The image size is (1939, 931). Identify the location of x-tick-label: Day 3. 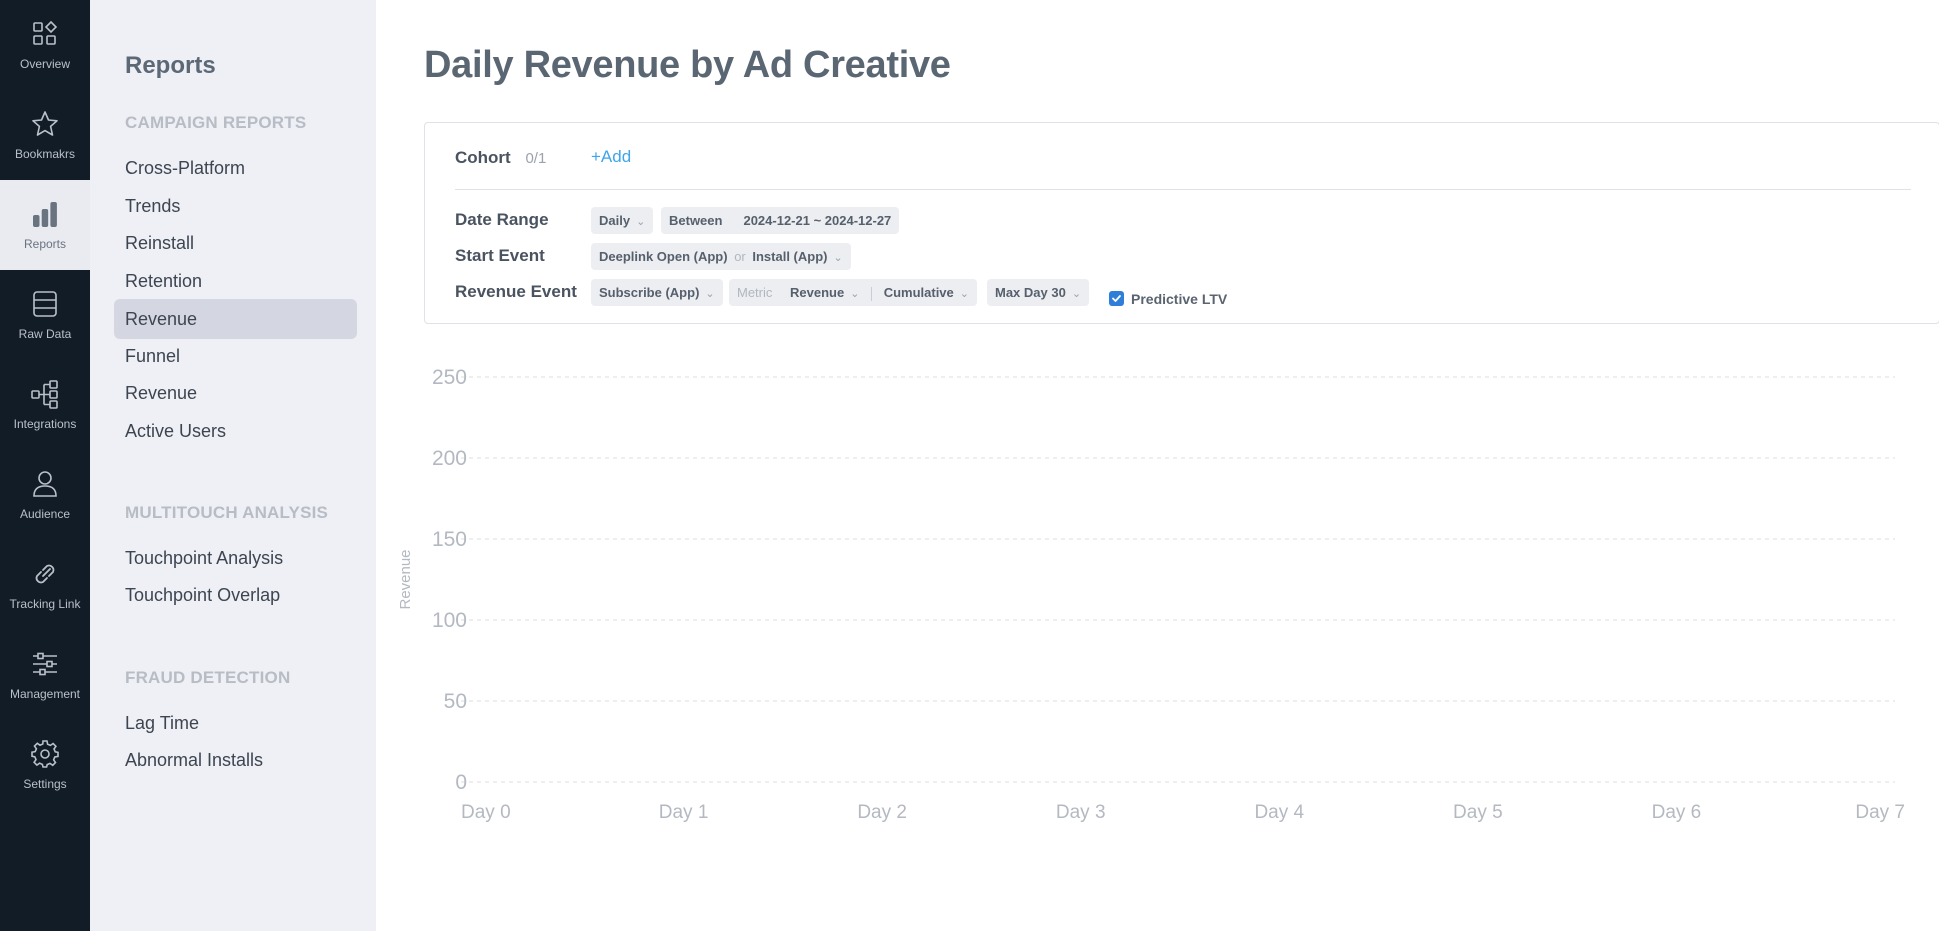
(1081, 812).